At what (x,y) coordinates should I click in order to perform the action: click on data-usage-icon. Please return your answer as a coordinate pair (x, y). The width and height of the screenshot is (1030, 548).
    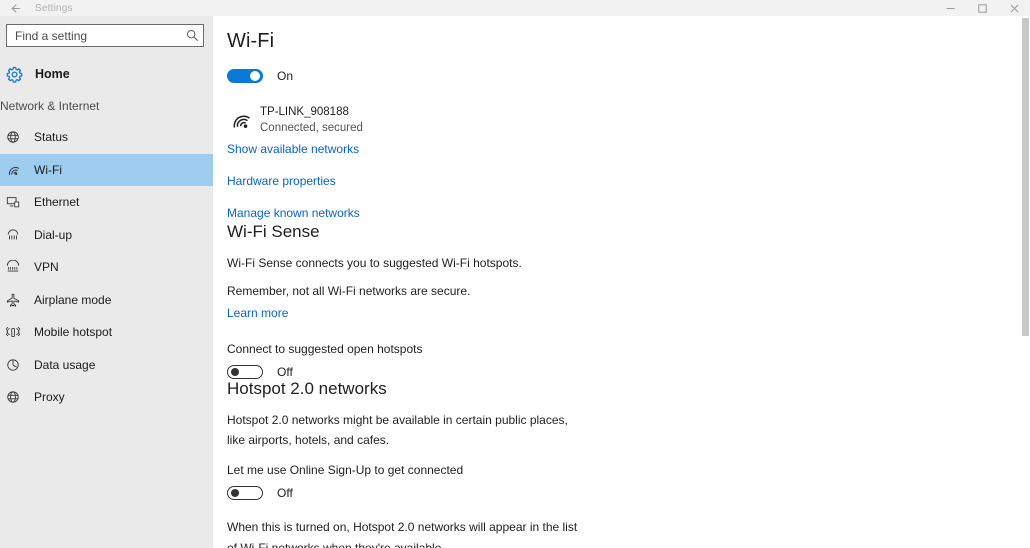
    Looking at the image, I should click on (17, 365).